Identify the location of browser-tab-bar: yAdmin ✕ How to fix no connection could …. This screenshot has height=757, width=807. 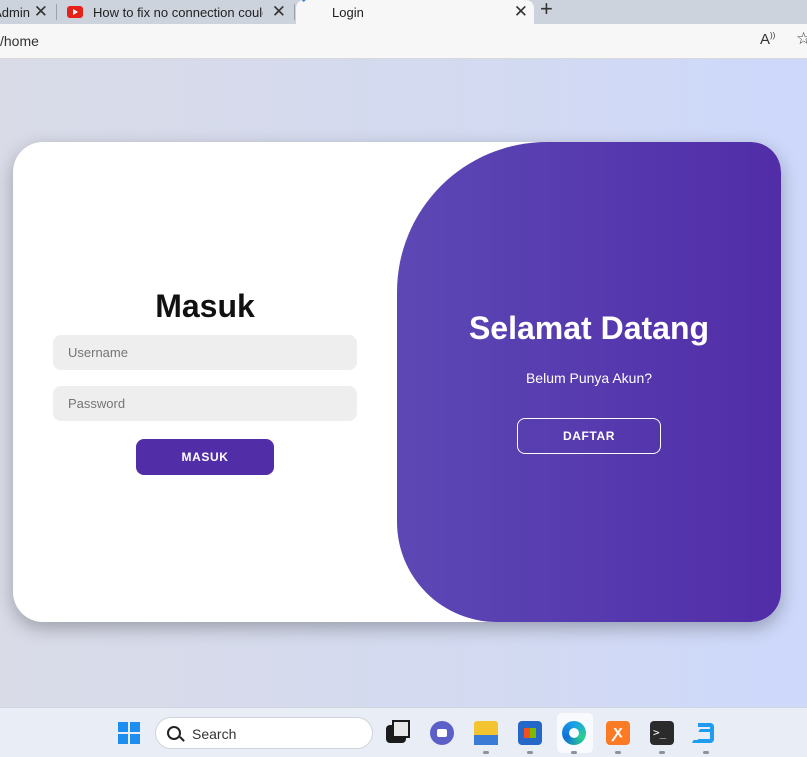
(403, 12).